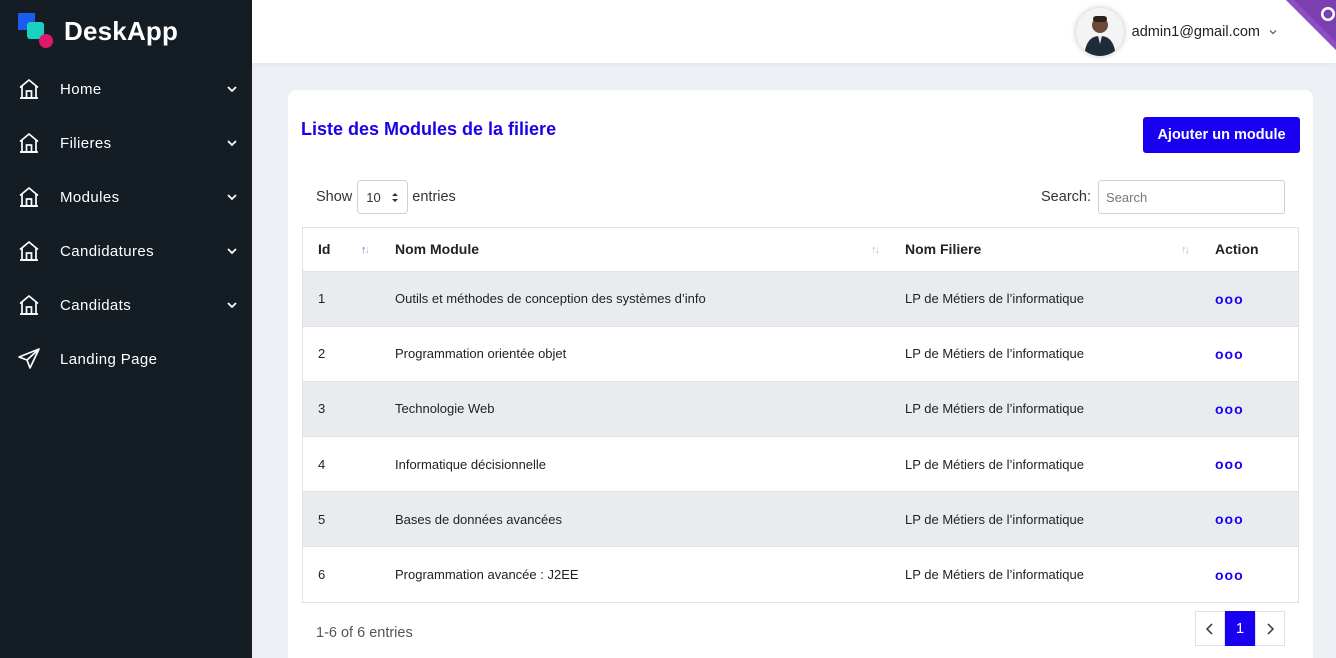 The image size is (1336, 658). I want to click on search-input, so click(1191, 197).